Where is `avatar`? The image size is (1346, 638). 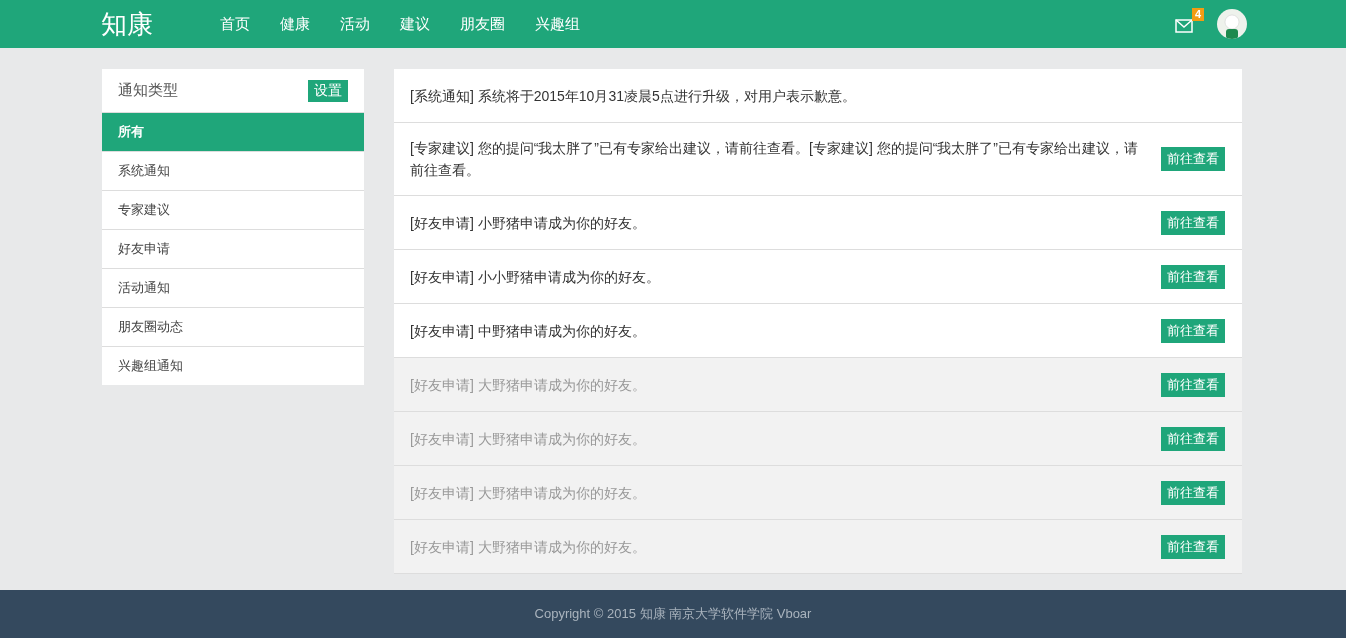 avatar is located at coordinates (1232, 24).